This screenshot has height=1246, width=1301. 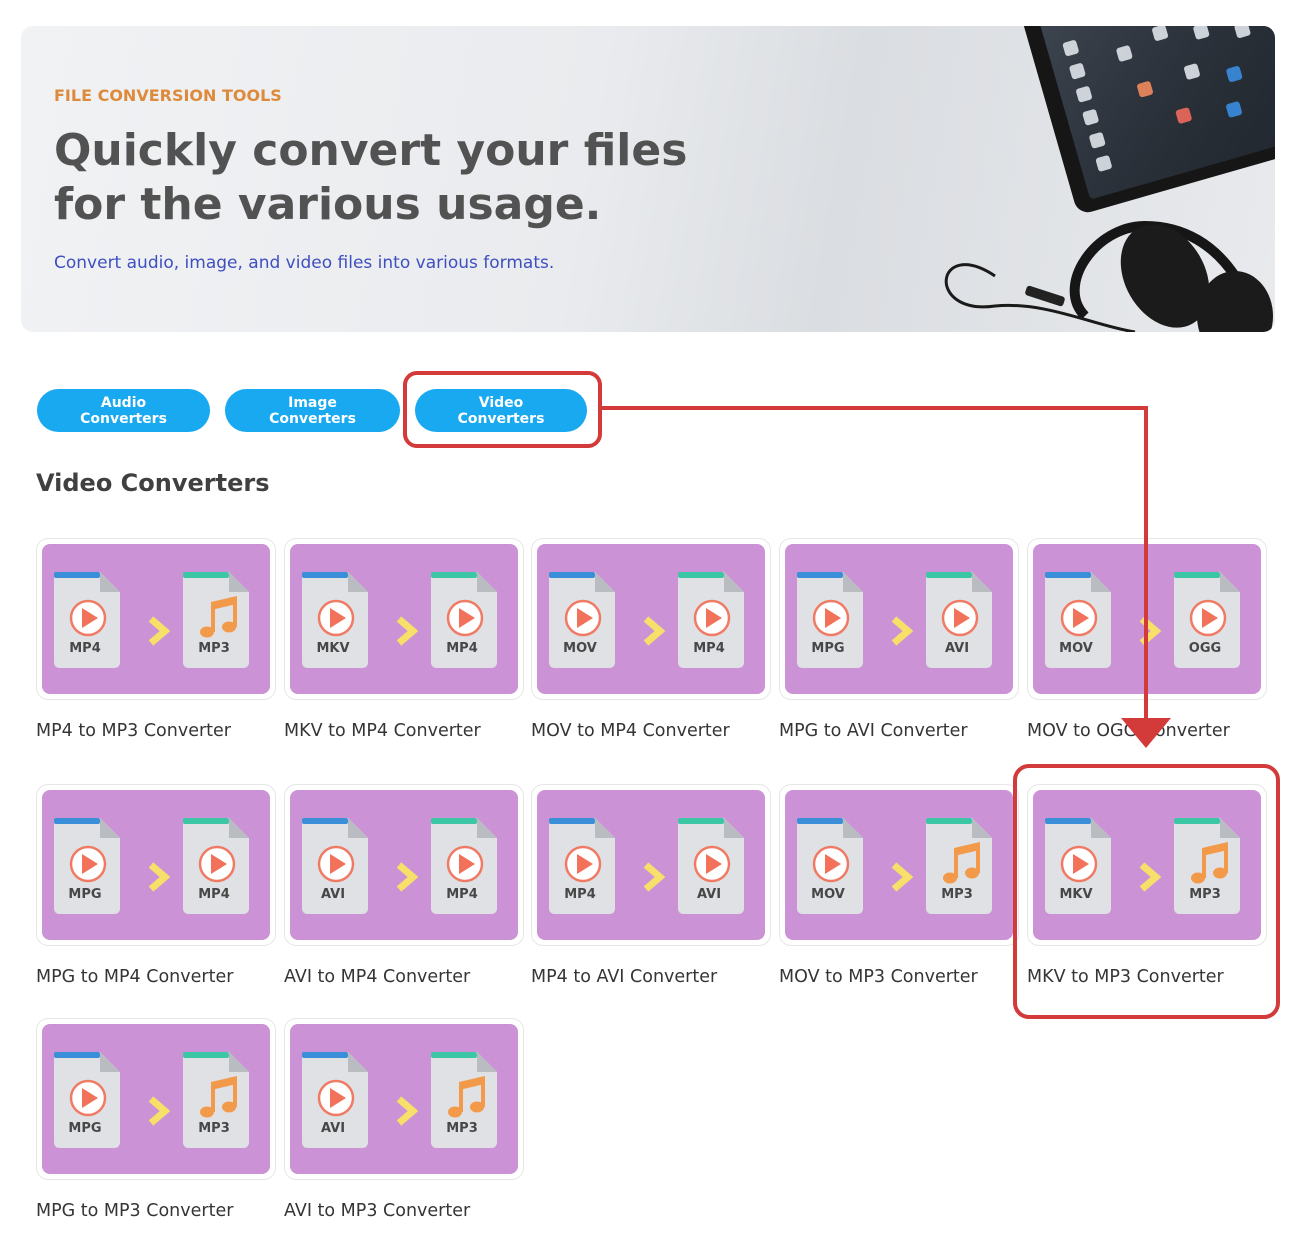 I want to click on converter-thumbnail: MP4 MP3, so click(x=156, y=619).